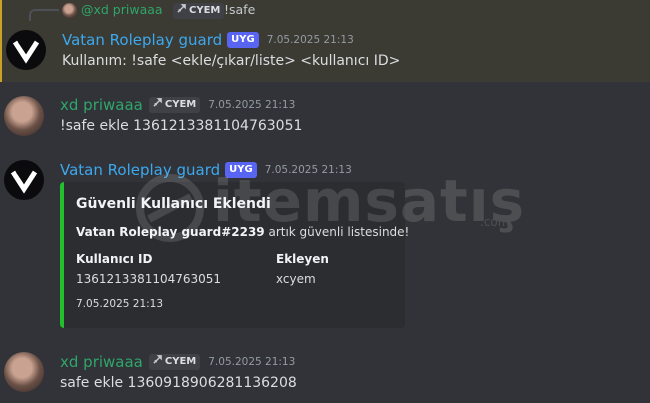 Image resolution: width=650 pixels, height=403 pixels. Describe the element at coordinates (337, 232) in the screenshot. I see `embed-description-text: artık güvenli listesinde!` at that location.